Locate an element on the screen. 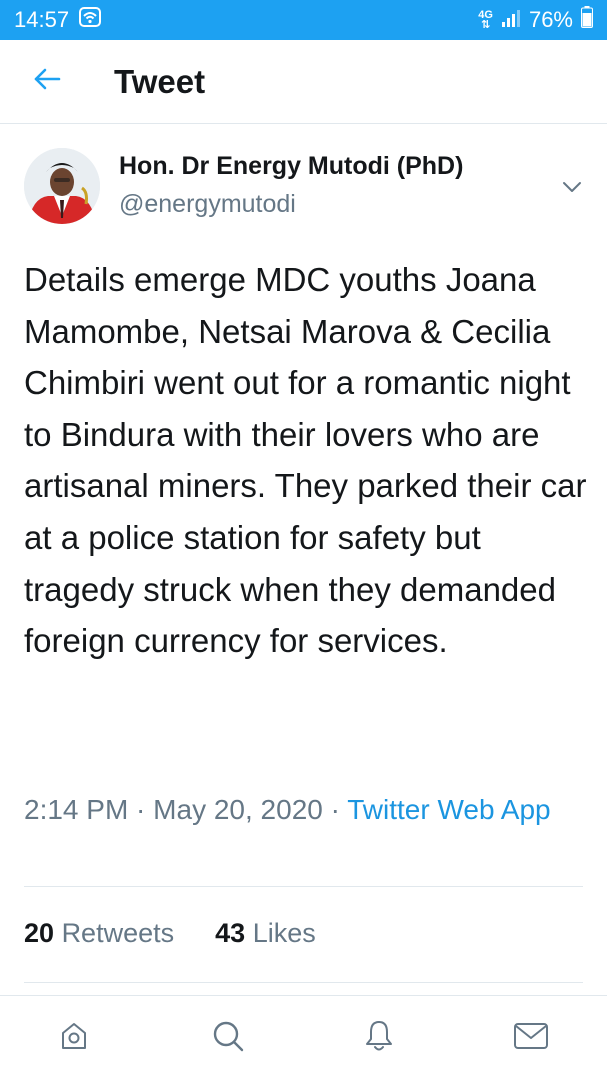 This screenshot has height=1080, width=607. status-time: 14:57 is located at coordinates (42, 19).